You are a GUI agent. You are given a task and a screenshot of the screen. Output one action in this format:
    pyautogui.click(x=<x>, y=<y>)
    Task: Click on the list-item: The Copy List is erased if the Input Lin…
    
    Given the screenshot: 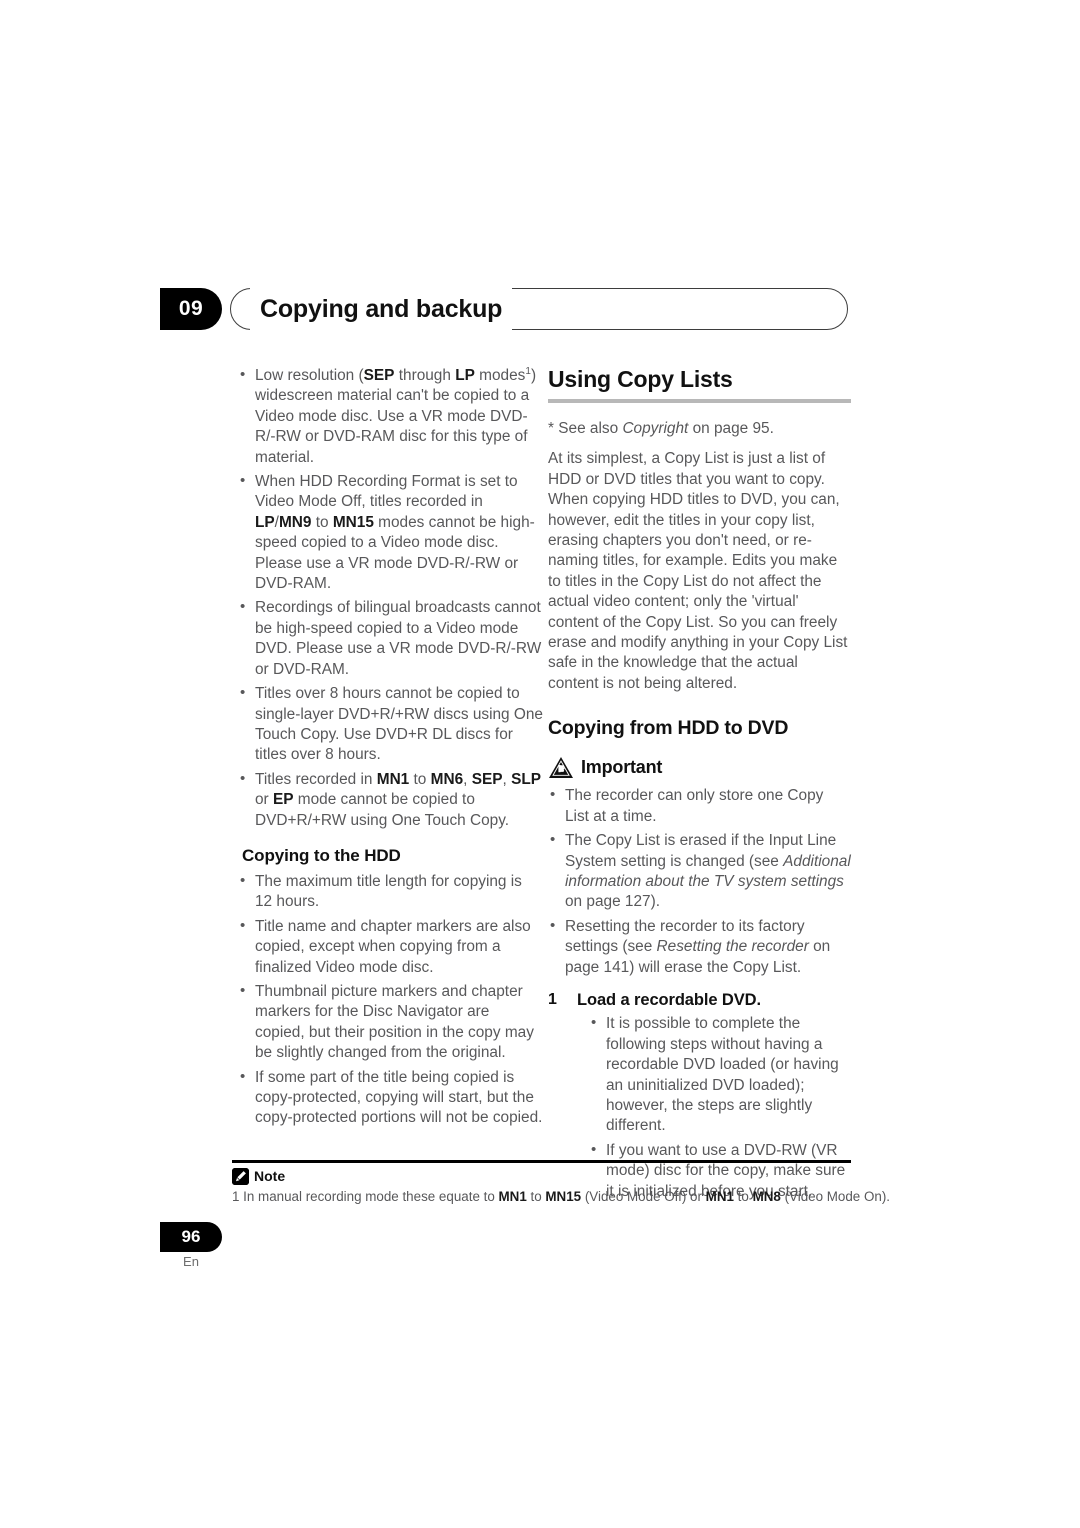 What is the action you would take?
    pyautogui.click(x=699, y=871)
    